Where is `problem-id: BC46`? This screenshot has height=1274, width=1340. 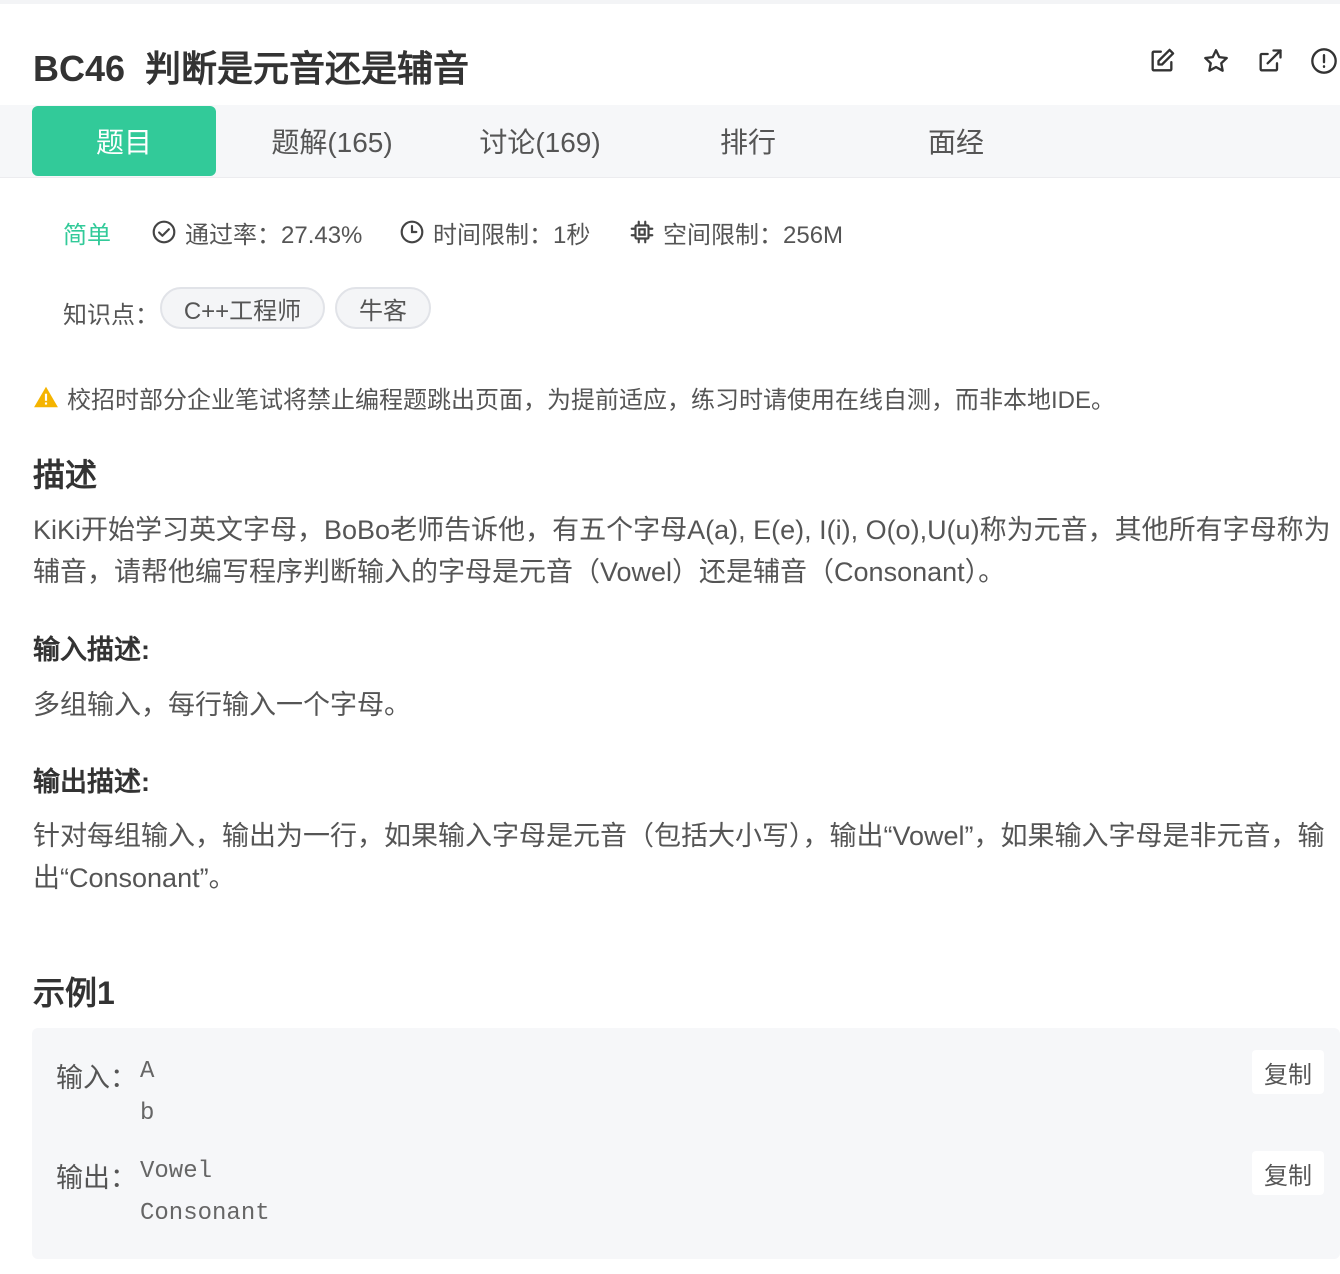 problem-id: BC46 is located at coordinates (79, 68).